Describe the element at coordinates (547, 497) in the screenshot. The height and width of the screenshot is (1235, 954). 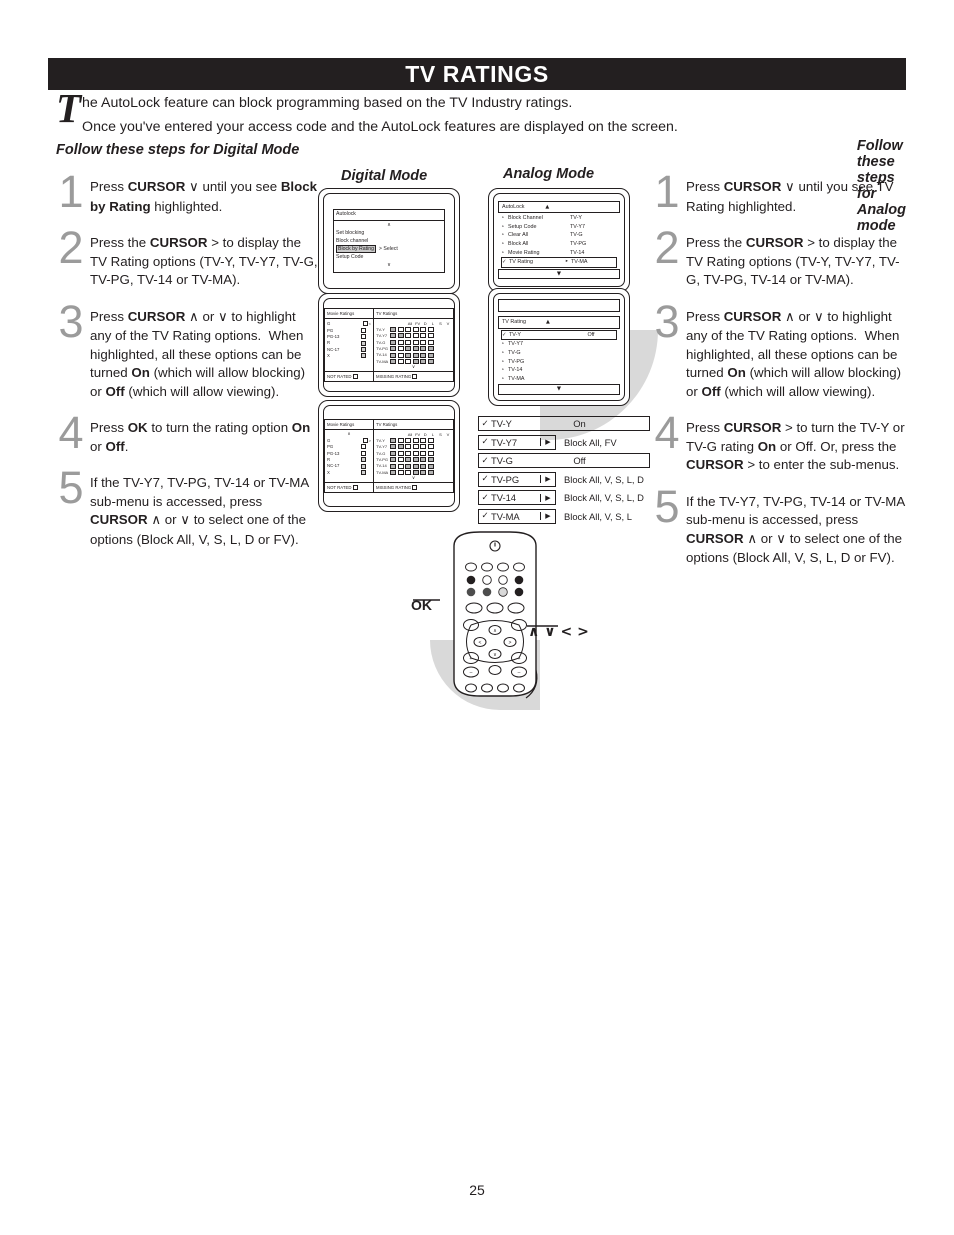
I see `submenu-arrow-icon: ▶` at that location.